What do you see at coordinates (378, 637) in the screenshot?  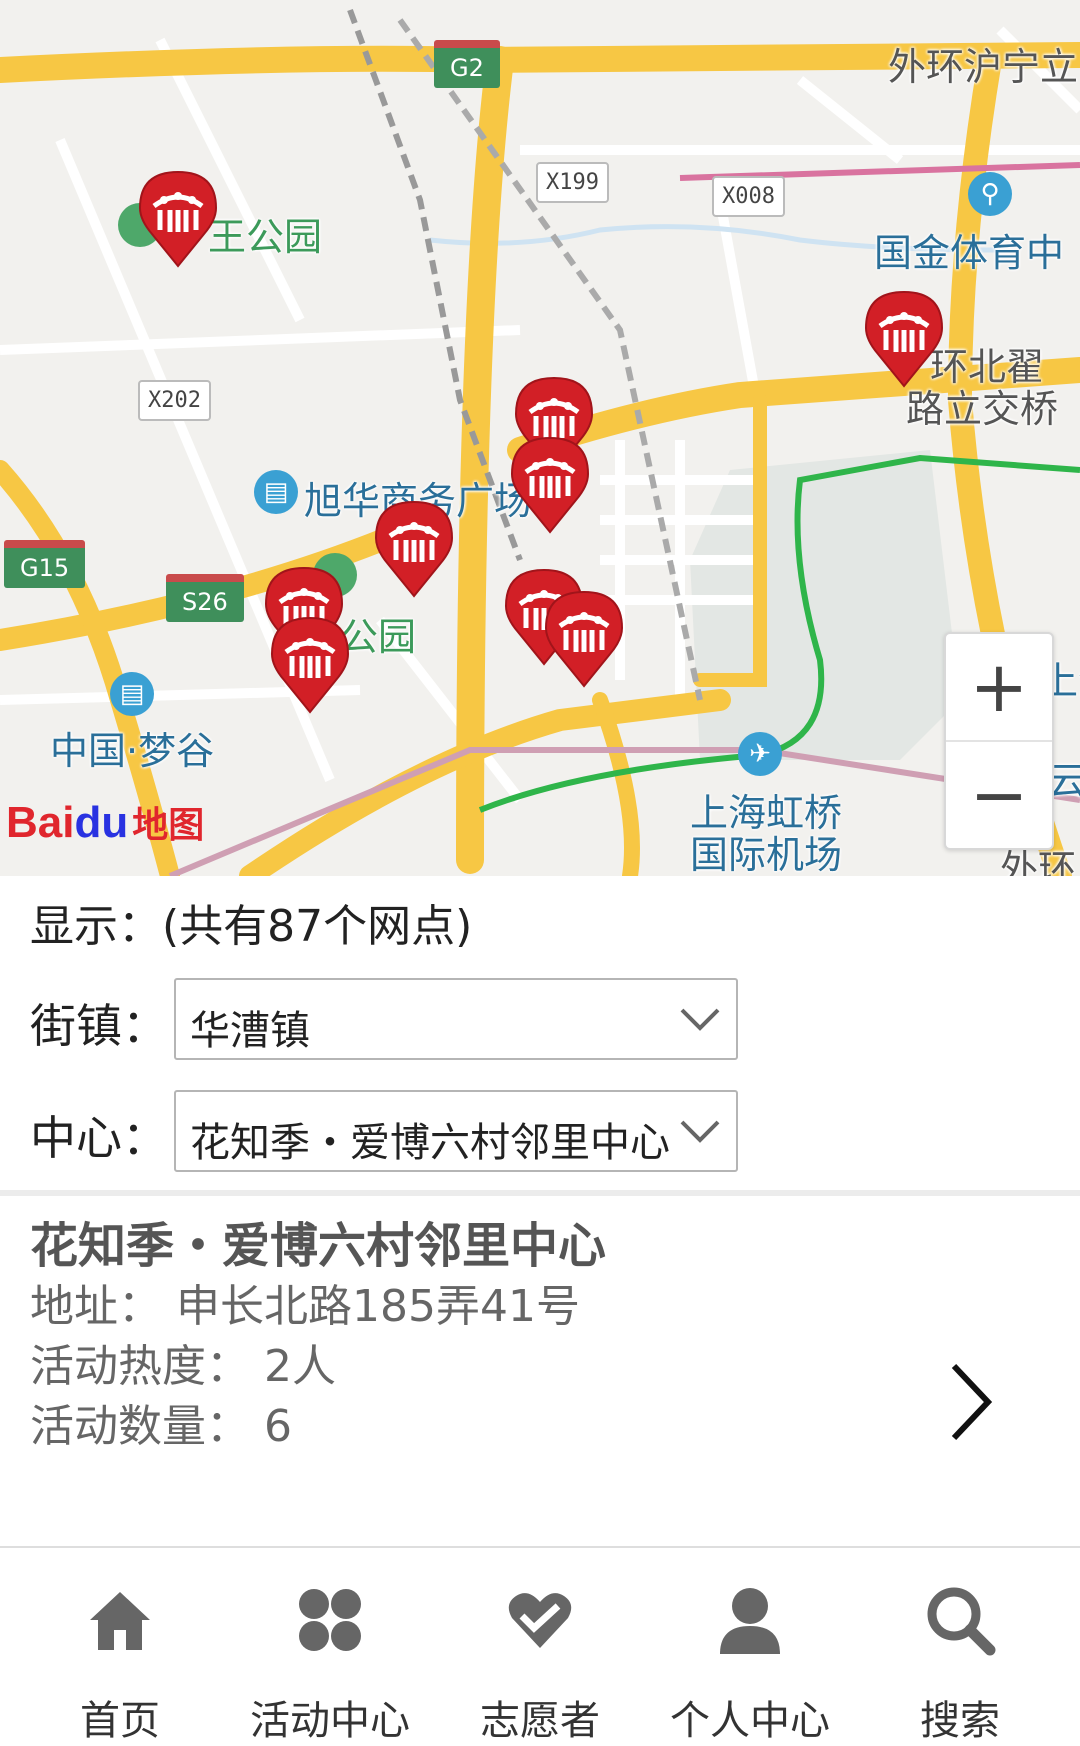 I see `map-label-park-mid: 公园` at bounding box center [378, 637].